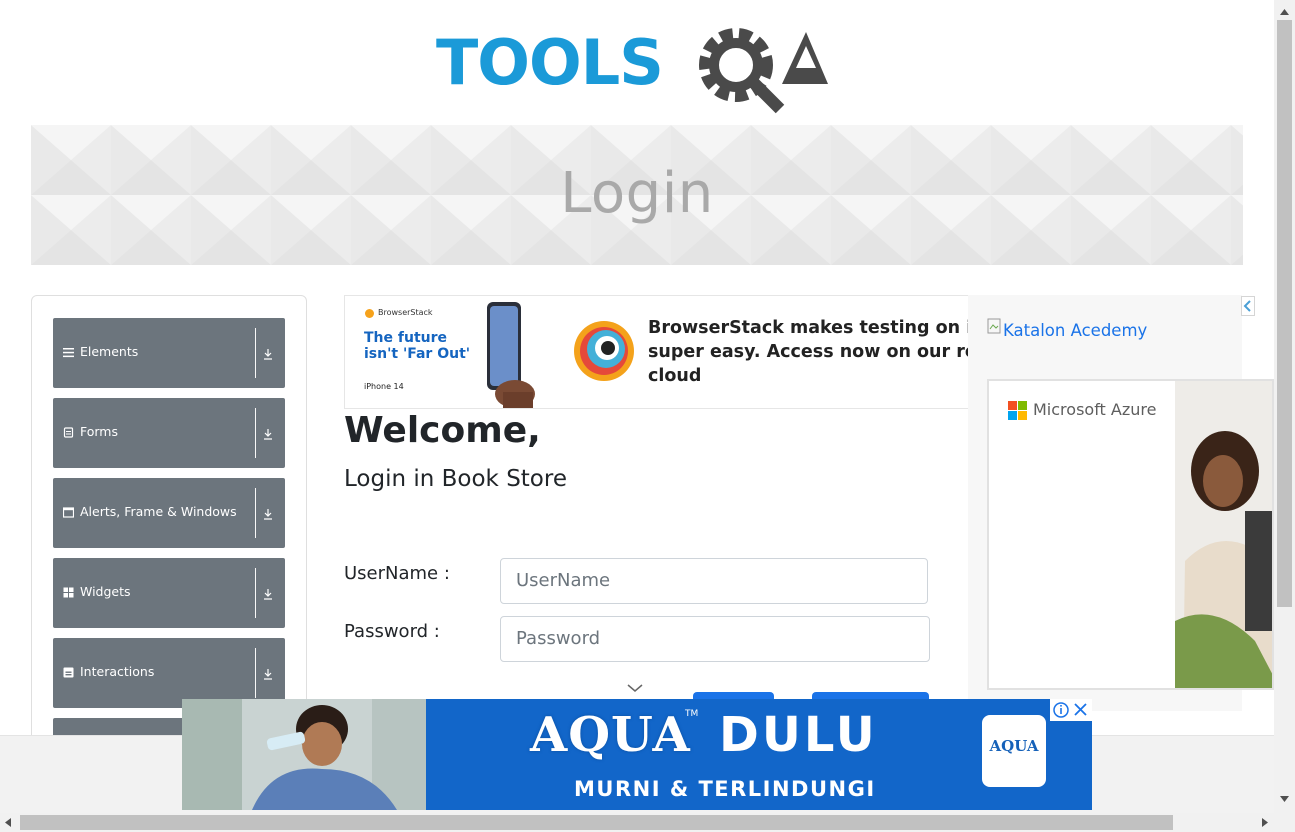 This screenshot has width=1295, height=832. I want to click on aqua-badge-text: AQUA, so click(1014, 746).